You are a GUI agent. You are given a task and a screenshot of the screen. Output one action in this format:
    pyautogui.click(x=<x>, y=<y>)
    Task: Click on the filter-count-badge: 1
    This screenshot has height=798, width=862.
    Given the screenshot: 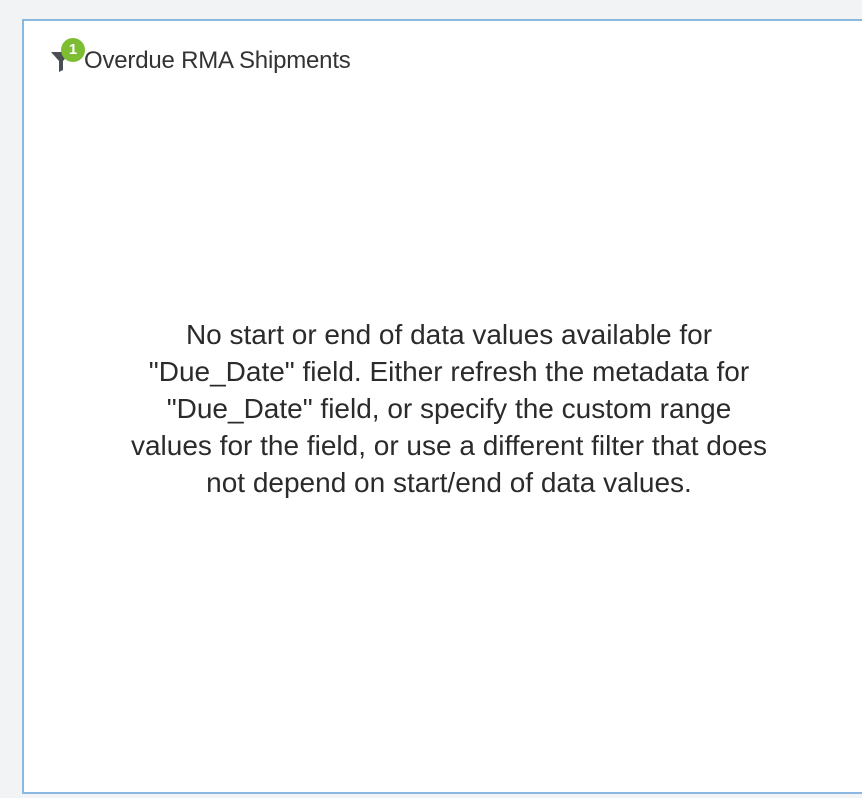 What is the action you would take?
    pyautogui.click(x=73, y=50)
    